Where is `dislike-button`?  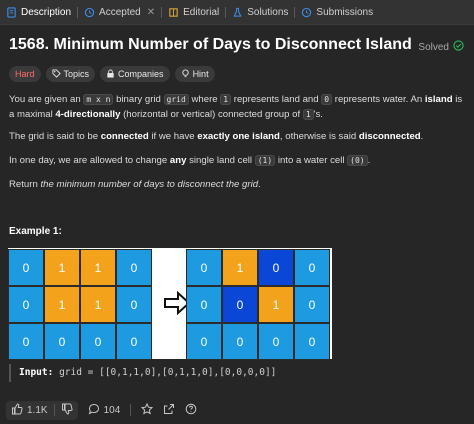 dislike-button is located at coordinates (67, 410).